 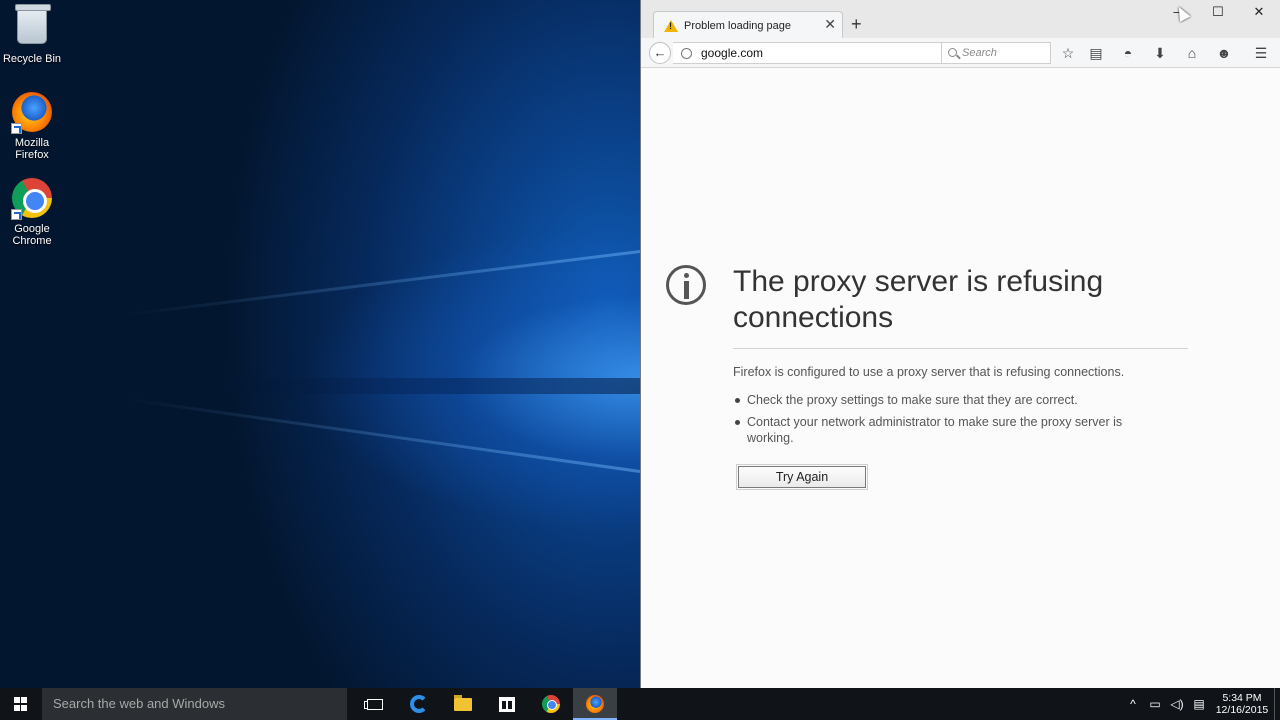 I want to click on close-tab-icon: ✕, so click(x=830, y=24).